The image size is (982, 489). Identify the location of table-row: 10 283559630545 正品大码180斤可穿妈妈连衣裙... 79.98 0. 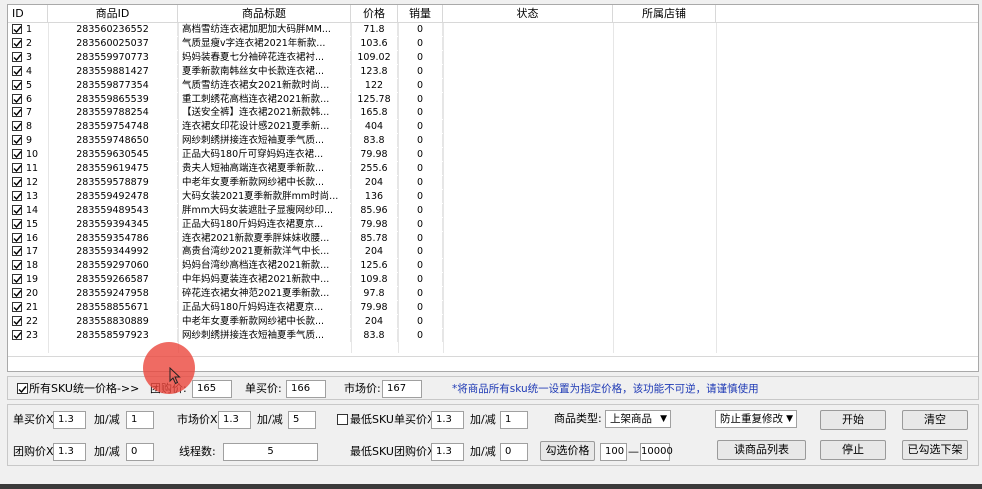
(493, 155).